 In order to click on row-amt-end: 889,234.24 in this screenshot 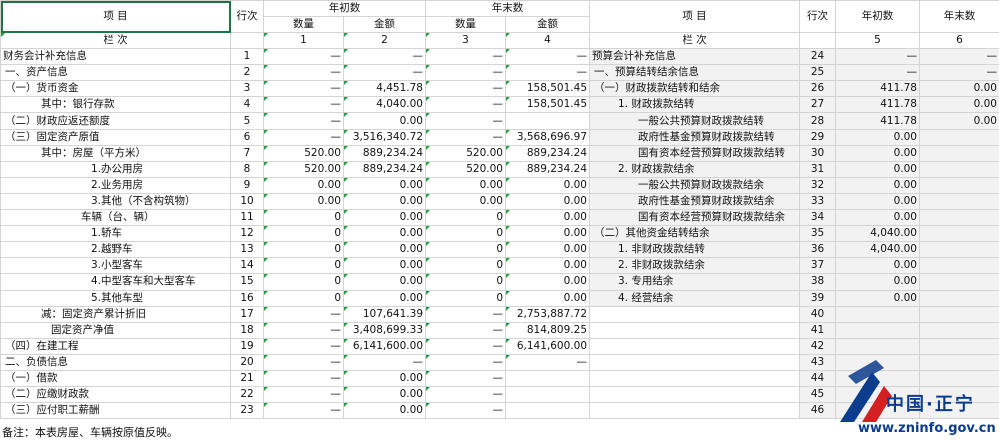, I will do `click(547, 153)`.